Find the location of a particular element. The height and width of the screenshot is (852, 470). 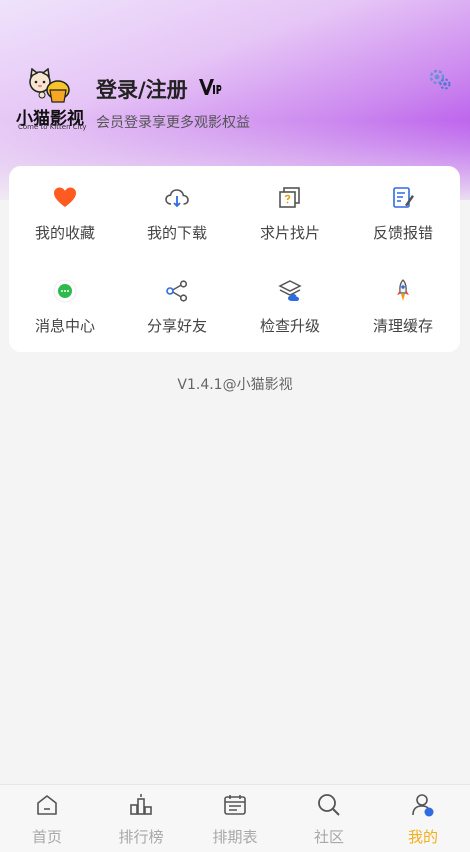

version-text: V1.4.1@小猫影视 is located at coordinates (235, 385).